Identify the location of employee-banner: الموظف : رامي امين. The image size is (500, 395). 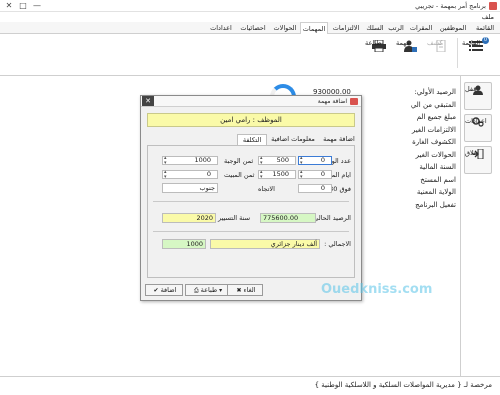
(251, 120).